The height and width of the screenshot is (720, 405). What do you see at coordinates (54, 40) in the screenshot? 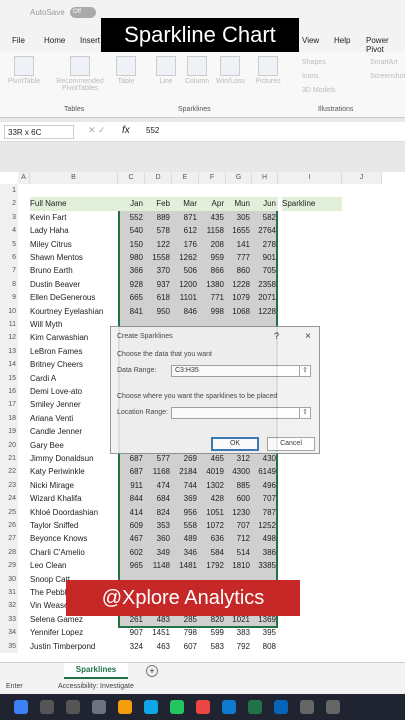
I see `tab-home: Home` at bounding box center [54, 40].